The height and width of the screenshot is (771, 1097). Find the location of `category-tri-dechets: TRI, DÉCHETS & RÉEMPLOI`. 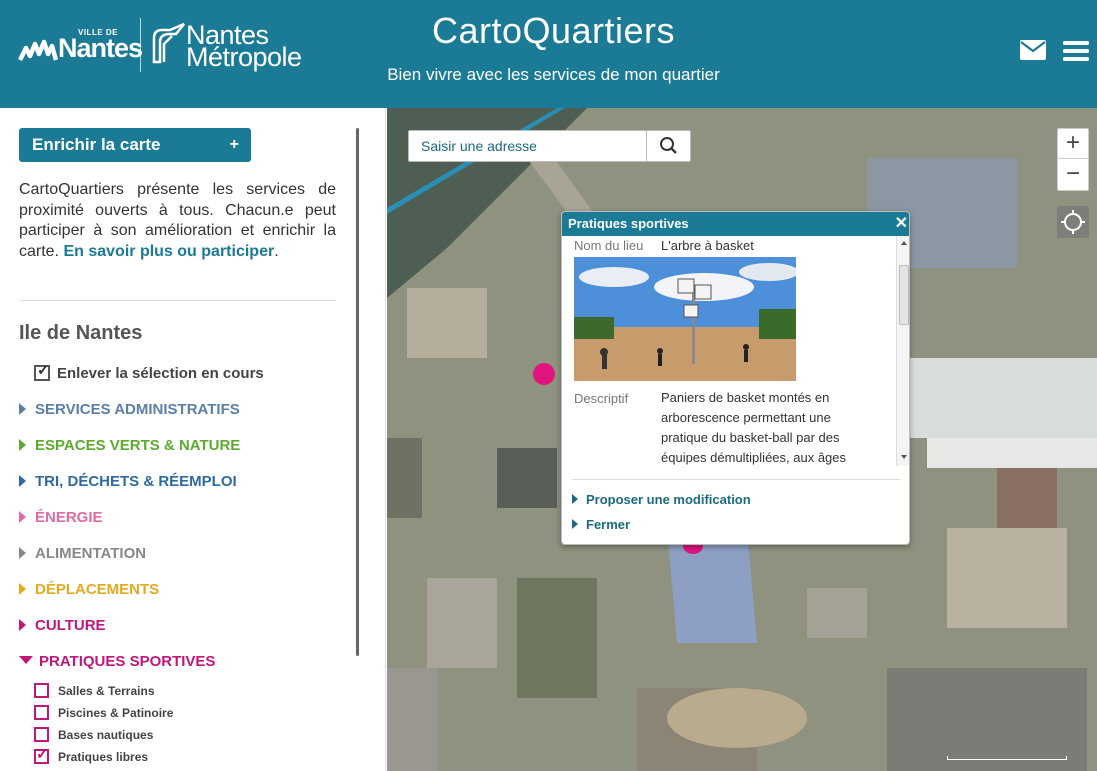

category-tri-dechets: TRI, DÉCHETS & RÉEMPLOI is located at coordinates (128, 481).